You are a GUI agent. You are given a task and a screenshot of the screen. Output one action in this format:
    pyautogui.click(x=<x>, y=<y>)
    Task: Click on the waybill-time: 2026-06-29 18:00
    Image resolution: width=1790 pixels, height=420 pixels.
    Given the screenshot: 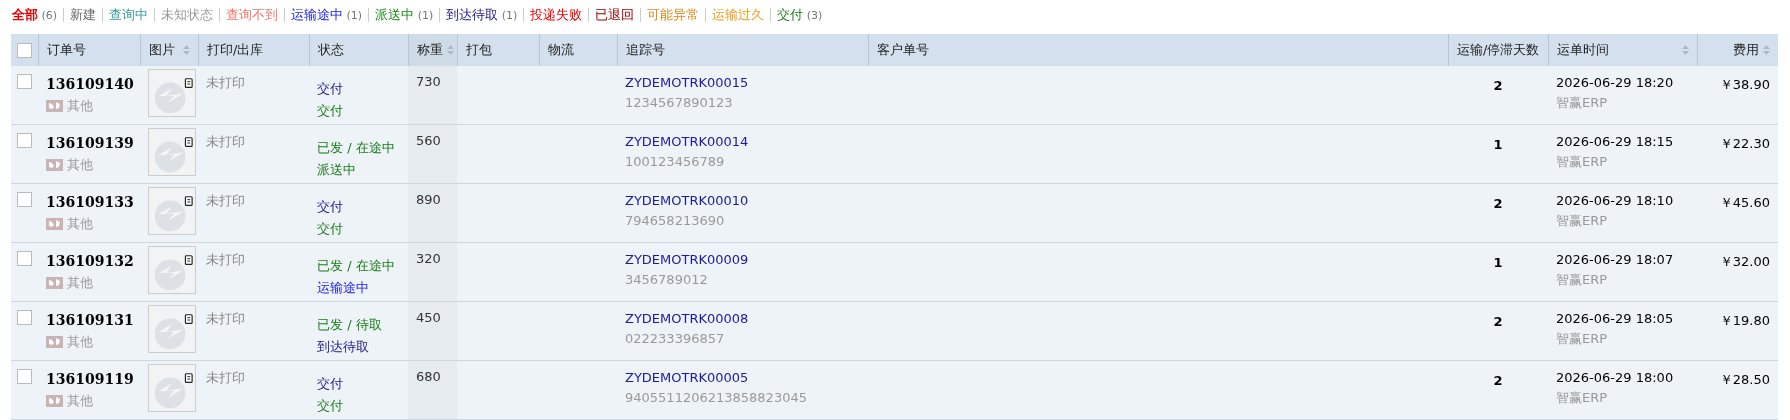 What is the action you would take?
    pyautogui.click(x=1615, y=378)
    